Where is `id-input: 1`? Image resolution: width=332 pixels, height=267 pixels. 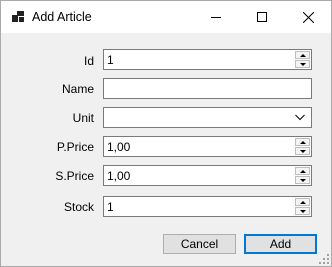
id-input: 1 is located at coordinates (207, 59).